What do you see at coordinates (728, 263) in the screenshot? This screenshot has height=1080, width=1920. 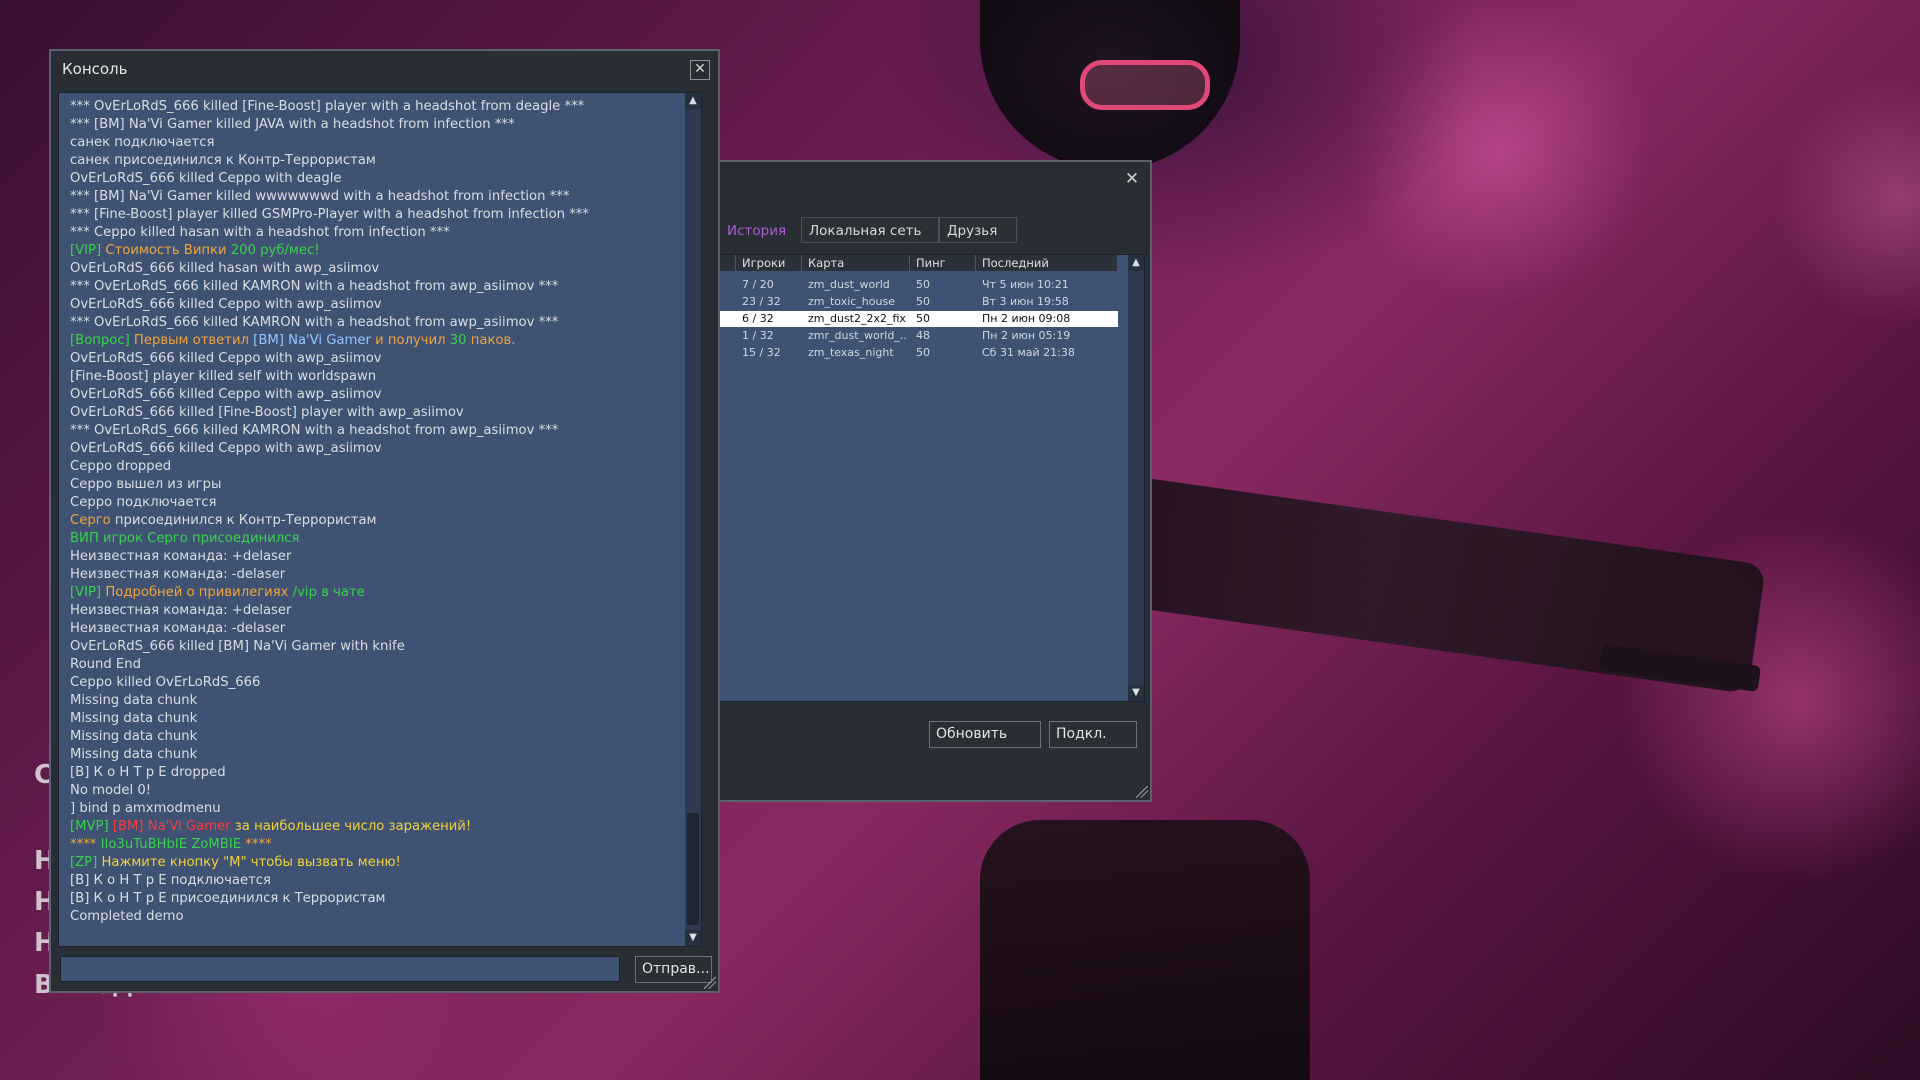 I see `column-header-icon` at bounding box center [728, 263].